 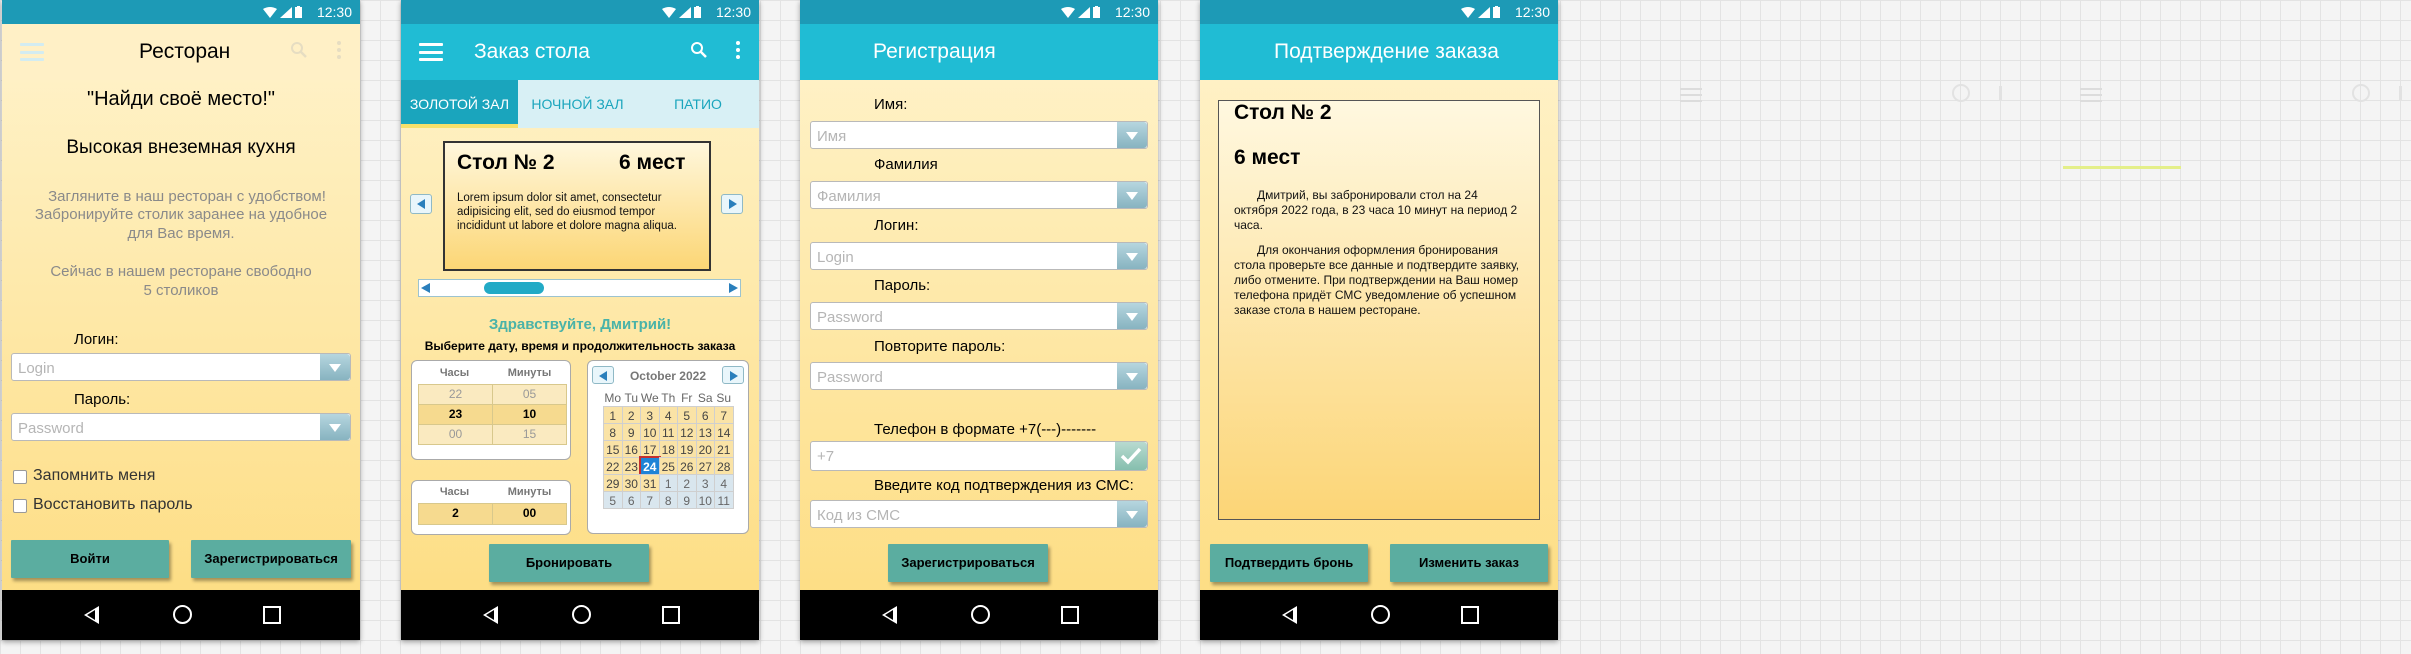 What do you see at coordinates (1131, 456) in the screenshot?
I see `checkmark-icon` at bounding box center [1131, 456].